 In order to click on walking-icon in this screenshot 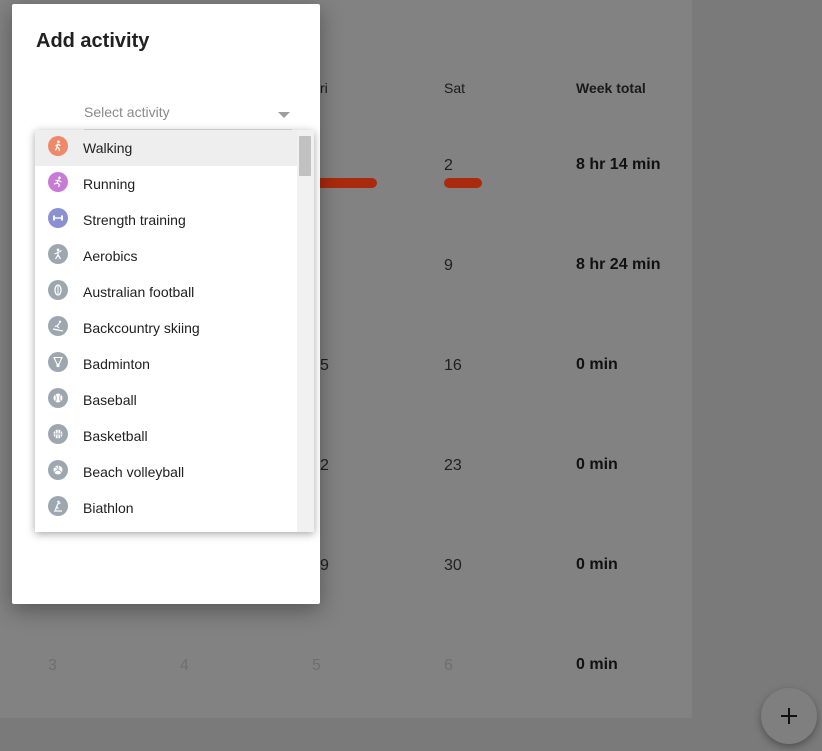, I will do `click(58, 146)`.